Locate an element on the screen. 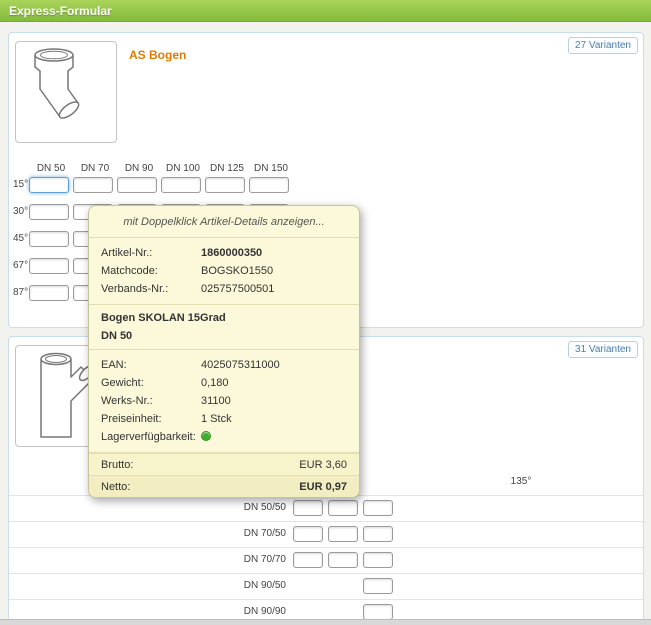 The image size is (651, 625). tooltip-detail-value: 1 Stck is located at coordinates (216, 419).